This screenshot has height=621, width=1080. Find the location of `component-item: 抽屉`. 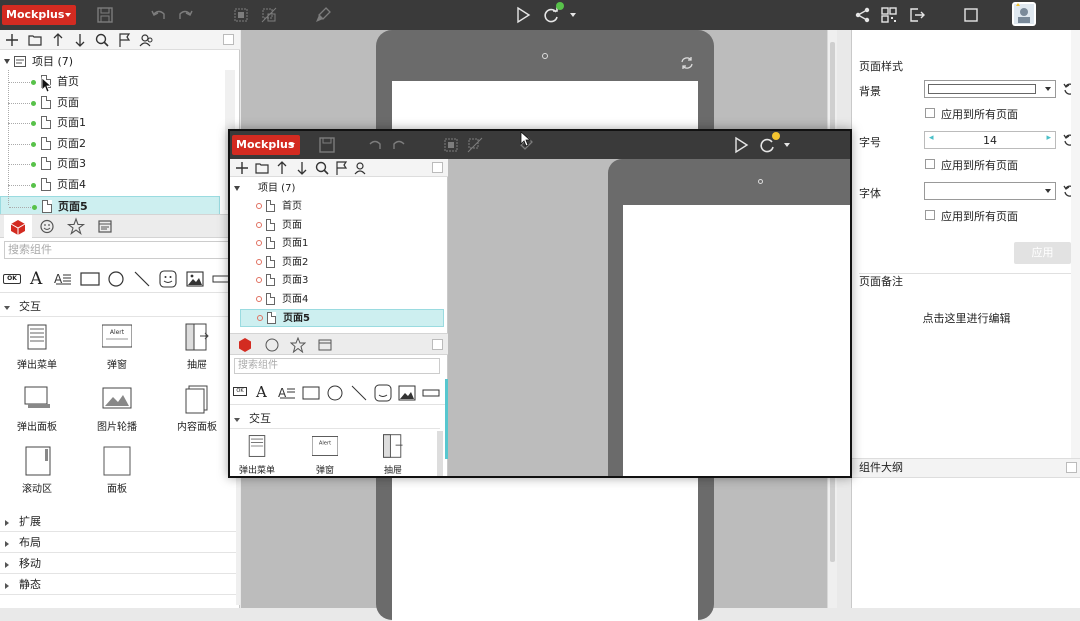

component-item: 抽屉 is located at coordinates (197, 352).